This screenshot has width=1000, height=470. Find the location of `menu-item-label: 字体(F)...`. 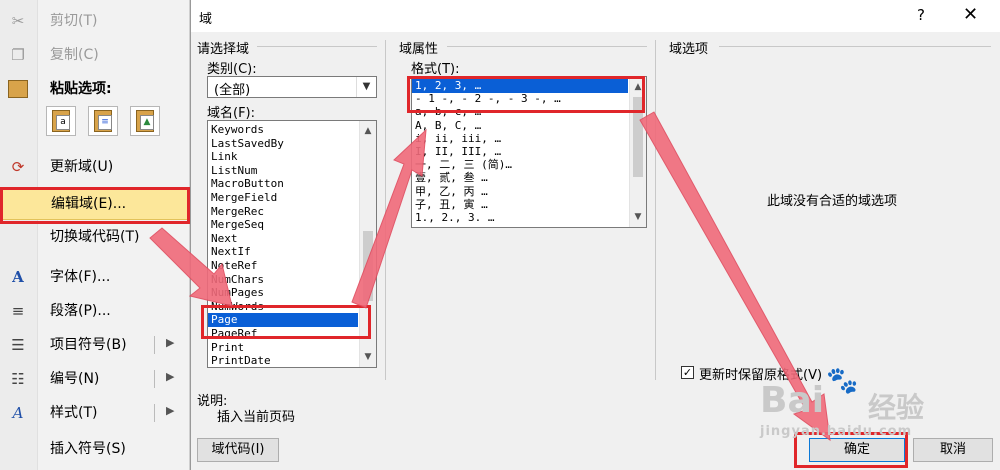

menu-item-label: 字体(F)... is located at coordinates (80, 277).